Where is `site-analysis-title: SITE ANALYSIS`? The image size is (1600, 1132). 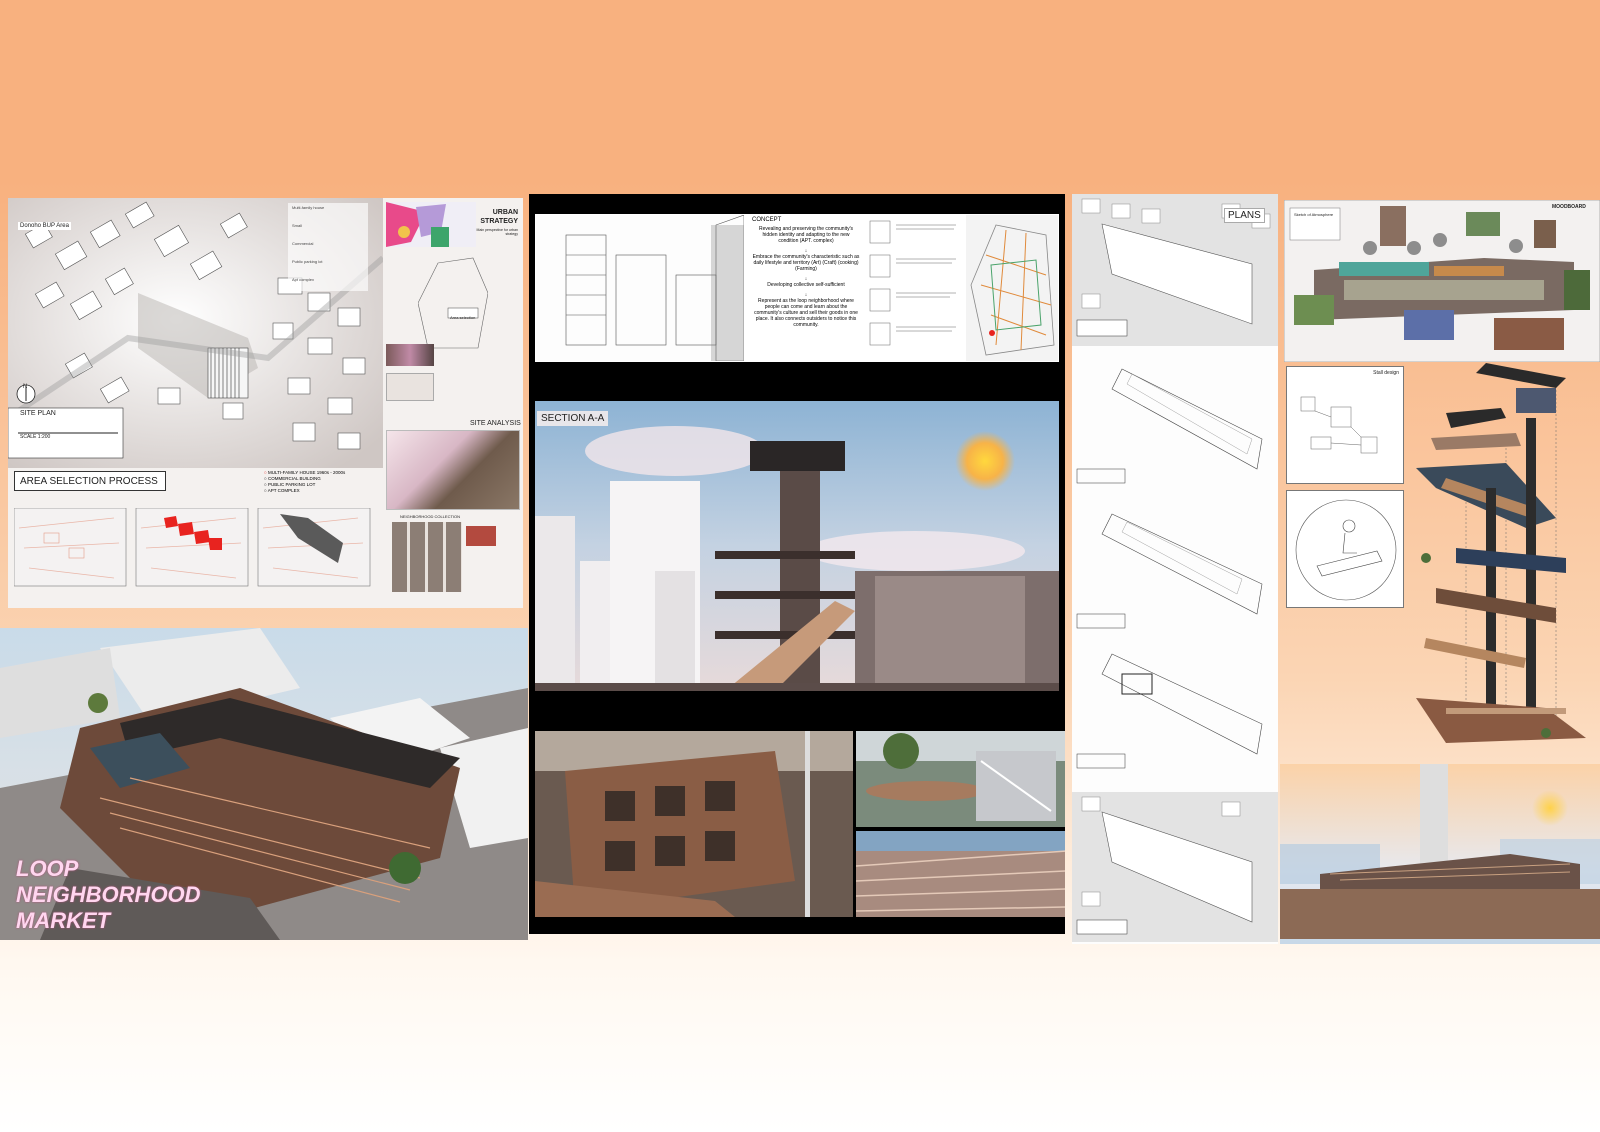
site-analysis-title: SITE ANALYSIS is located at coordinates (495, 423).